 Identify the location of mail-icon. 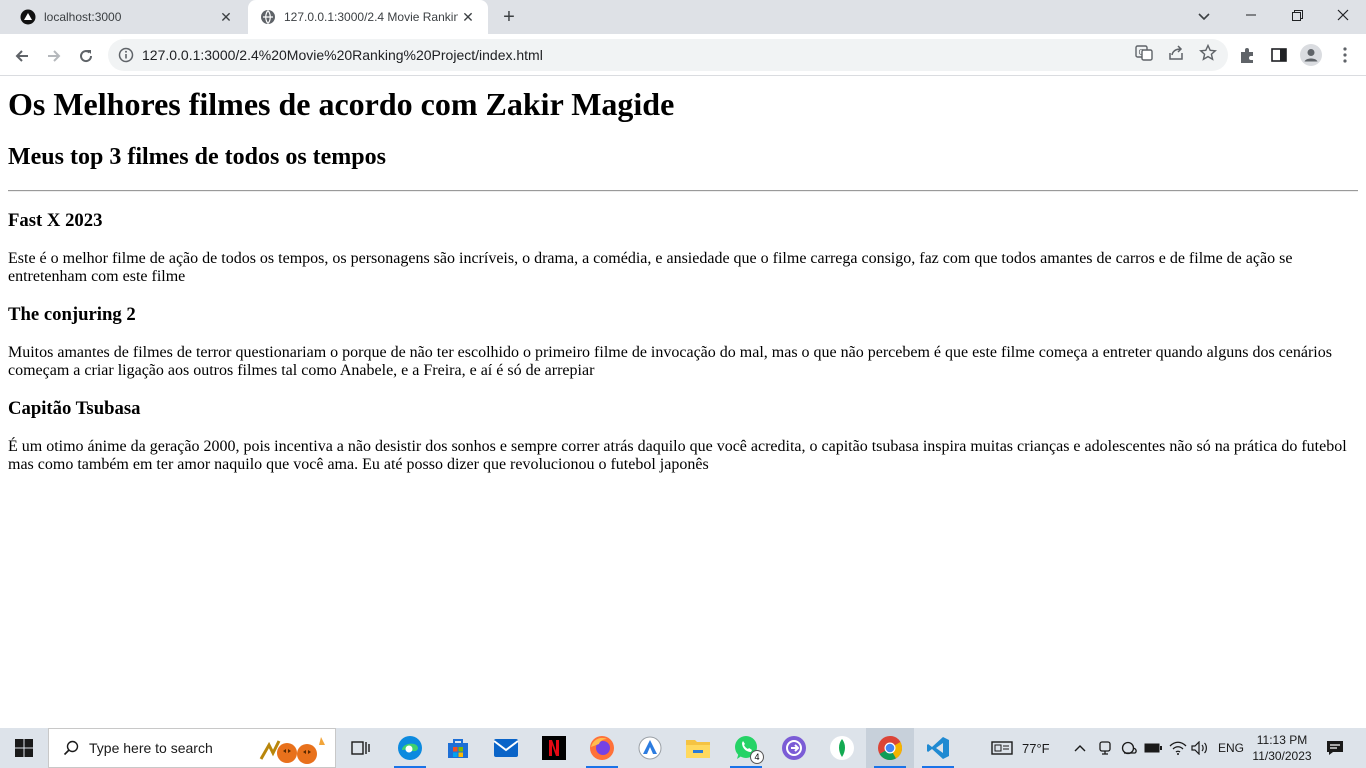
(506, 748).